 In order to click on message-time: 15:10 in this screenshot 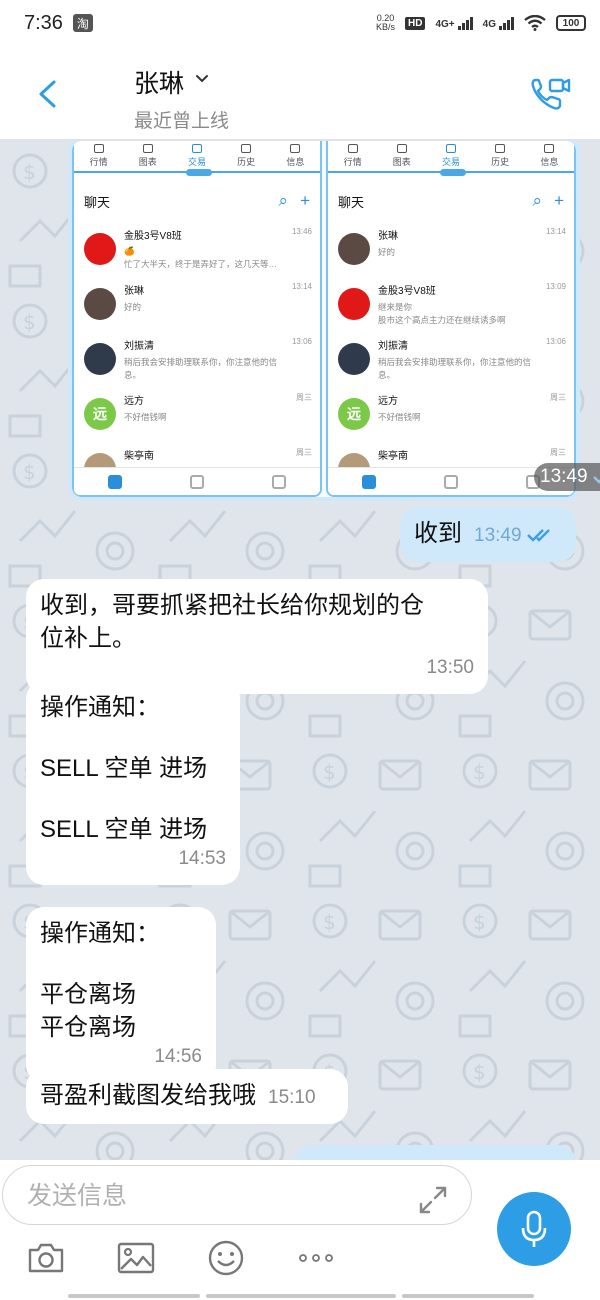, I will do `click(292, 1097)`.